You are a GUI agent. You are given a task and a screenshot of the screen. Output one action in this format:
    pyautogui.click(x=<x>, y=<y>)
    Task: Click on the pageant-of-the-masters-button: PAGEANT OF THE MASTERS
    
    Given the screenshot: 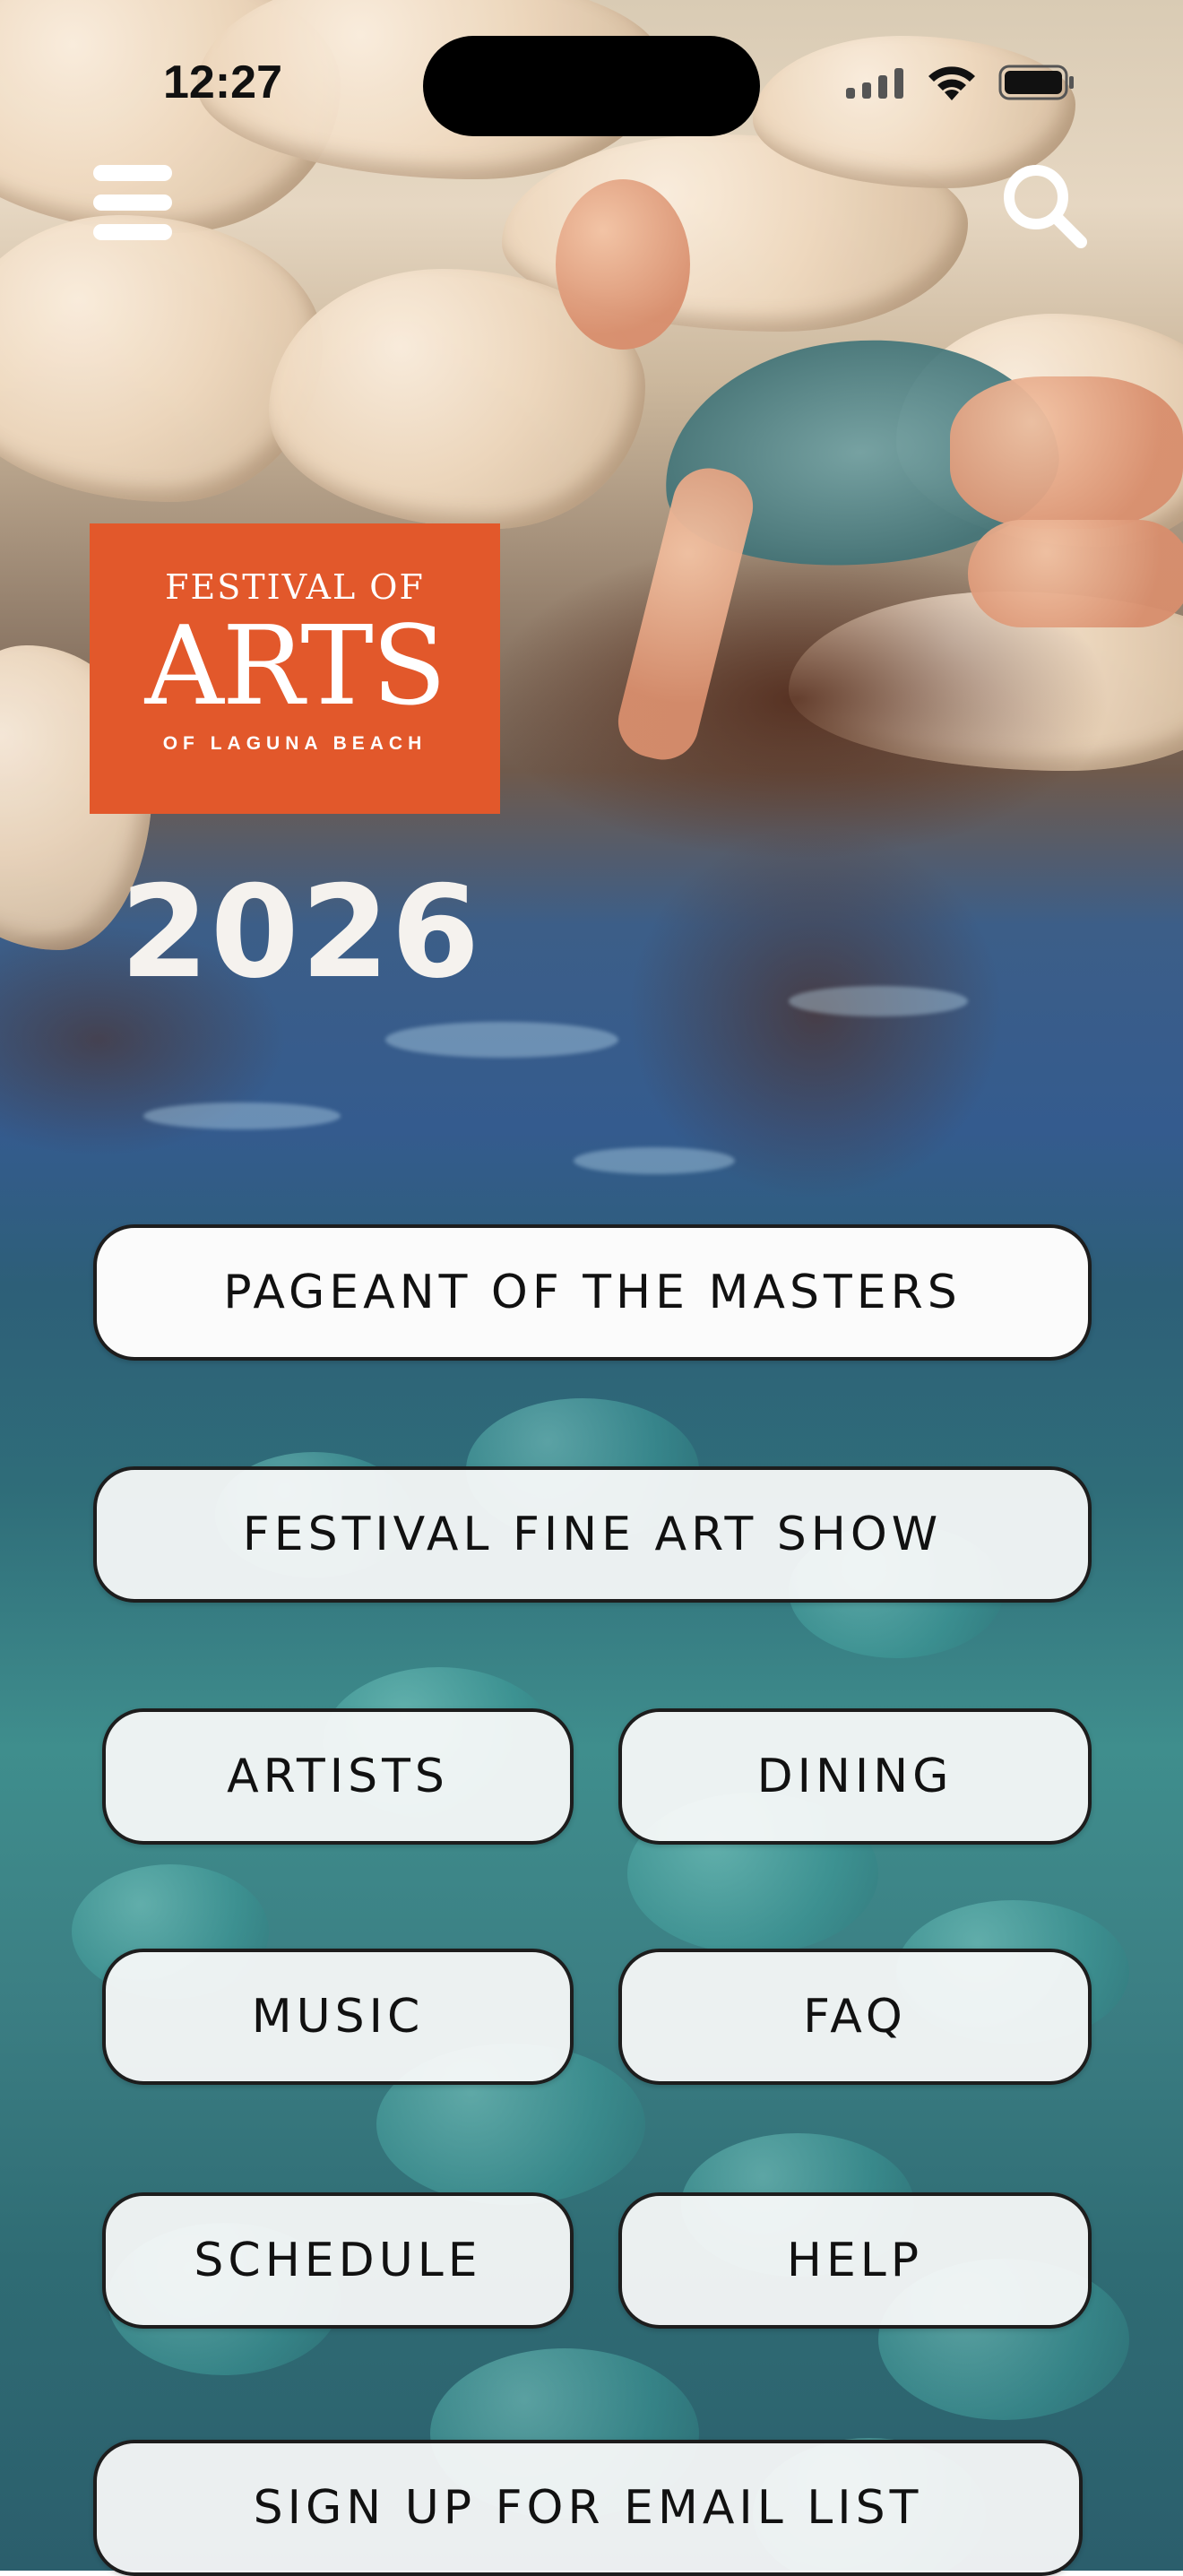 What is the action you would take?
    pyautogui.click(x=593, y=1292)
    